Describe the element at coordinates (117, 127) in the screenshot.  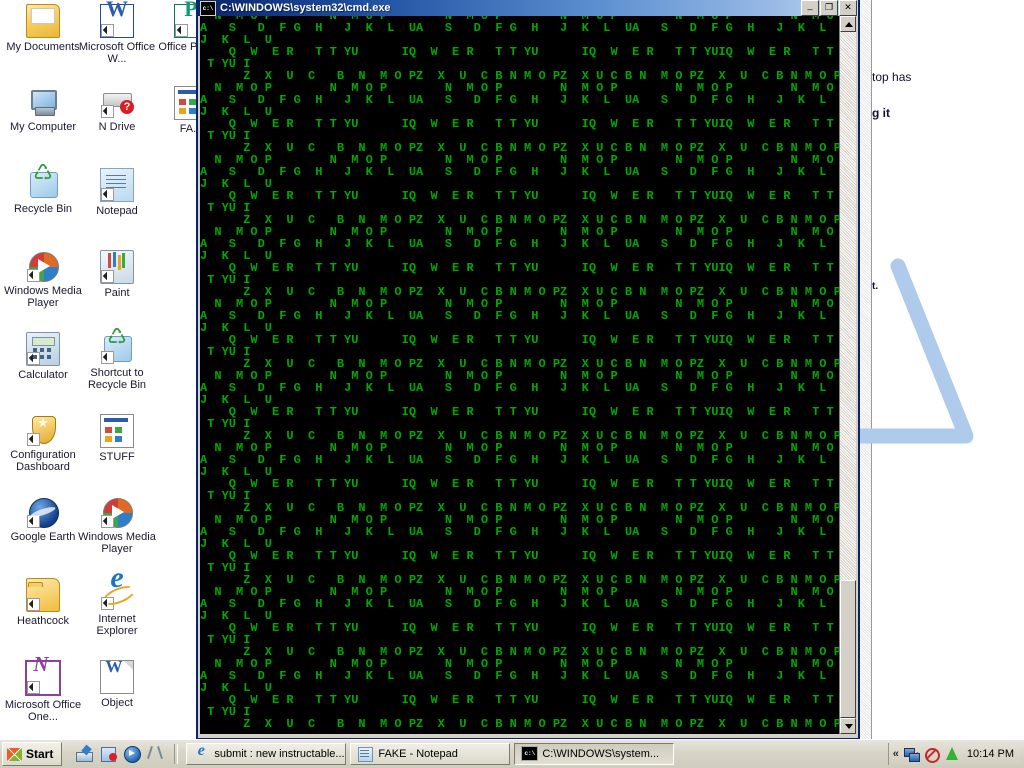
I see `desktop-icon-label: N Drive` at that location.